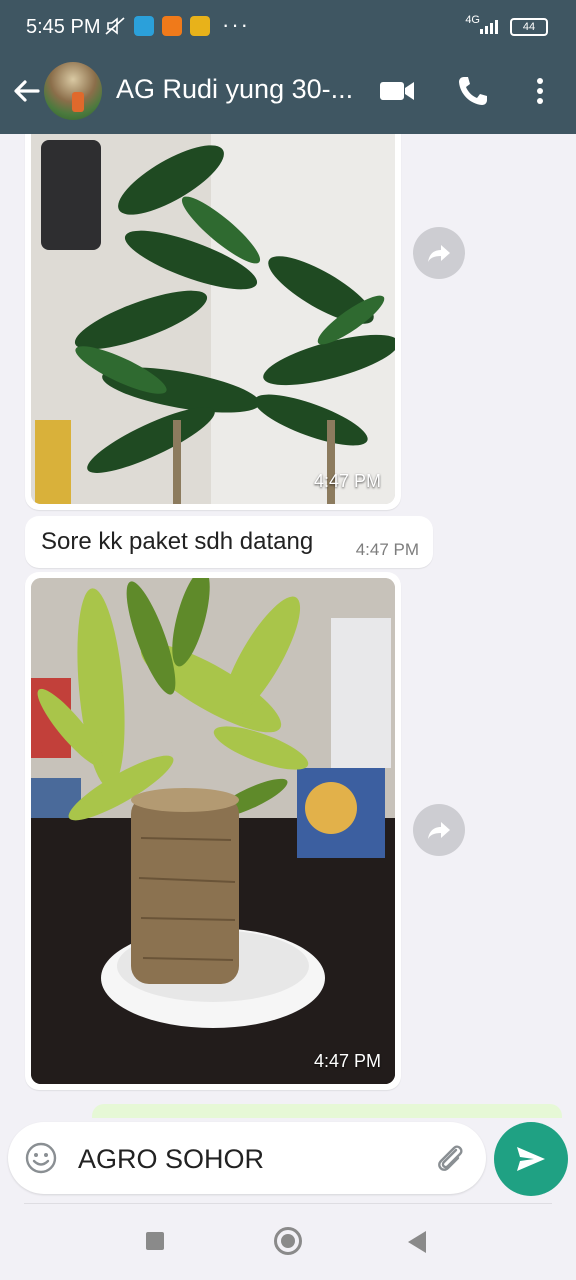 This screenshot has width=576, height=1280. What do you see at coordinates (397, 91) in the screenshot?
I see `video-call-icon` at bounding box center [397, 91].